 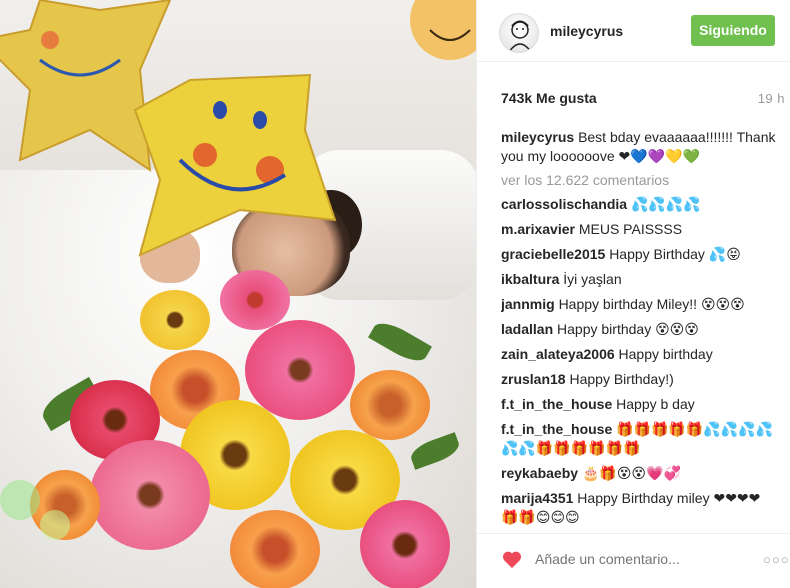 What do you see at coordinates (530, 279) in the screenshot?
I see `comment-username: ikbaltura` at bounding box center [530, 279].